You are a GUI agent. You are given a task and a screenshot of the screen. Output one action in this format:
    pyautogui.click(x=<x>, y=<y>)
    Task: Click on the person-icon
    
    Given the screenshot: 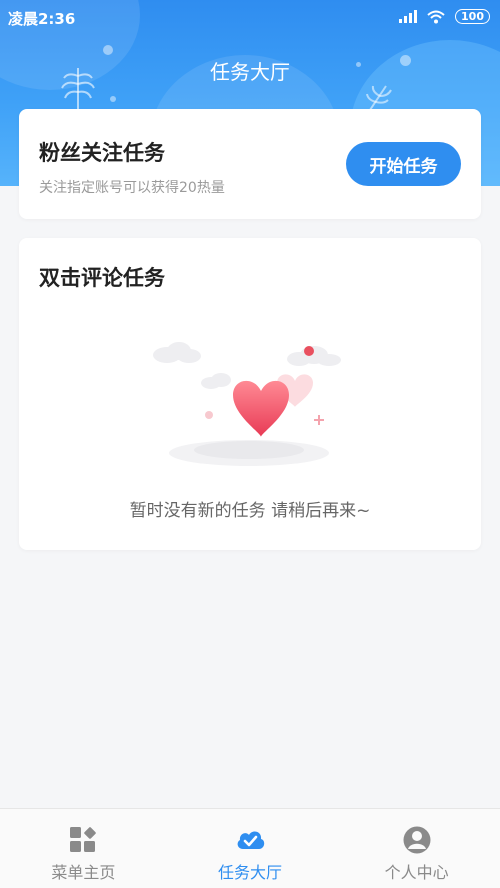 What is the action you would take?
    pyautogui.click(x=417, y=840)
    